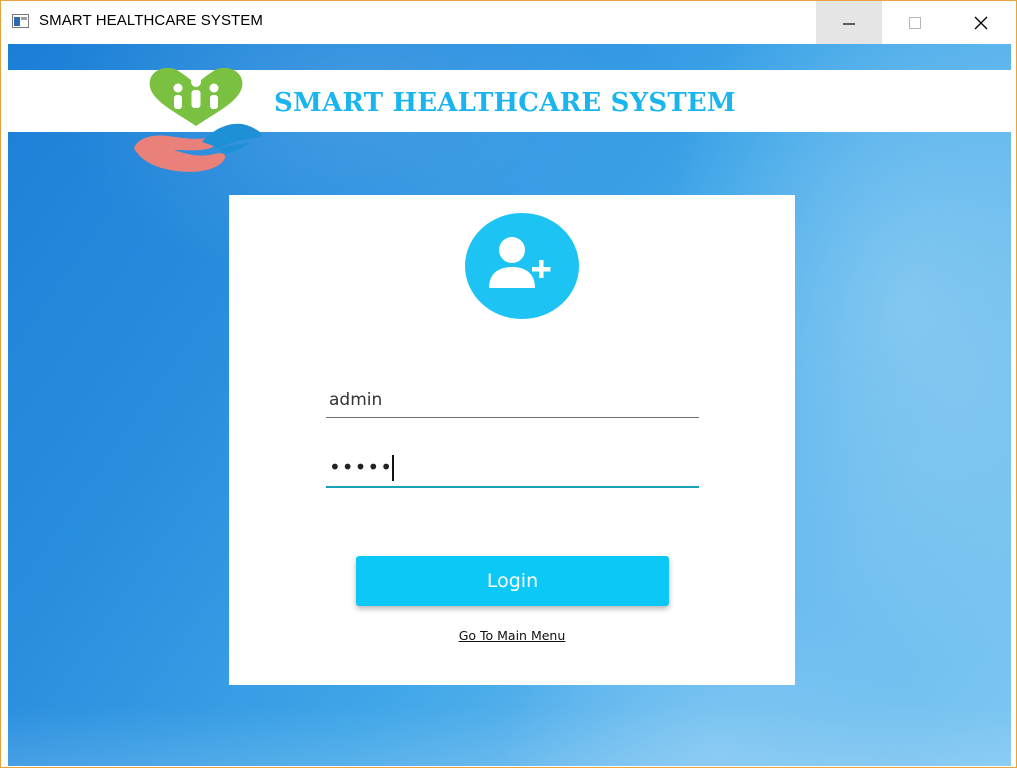 This screenshot has height=768, width=1017. What do you see at coordinates (509, 736) in the screenshot?
I see `background-shade` at bounding box center [509, 736].